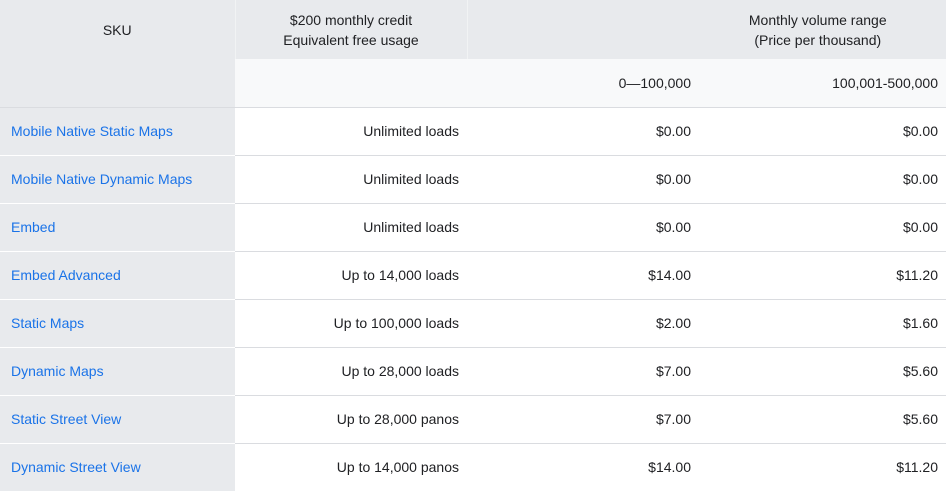 The image size is (946, 491). I want to click on price-range2-cell: $1.60, so click(822, 323).